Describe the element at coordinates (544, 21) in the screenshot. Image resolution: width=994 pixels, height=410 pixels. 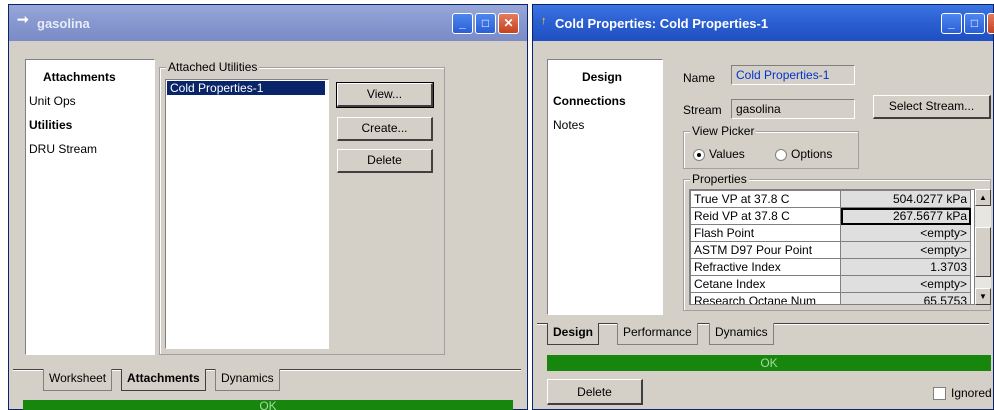
I see `utility-icon: ↑` at that location.